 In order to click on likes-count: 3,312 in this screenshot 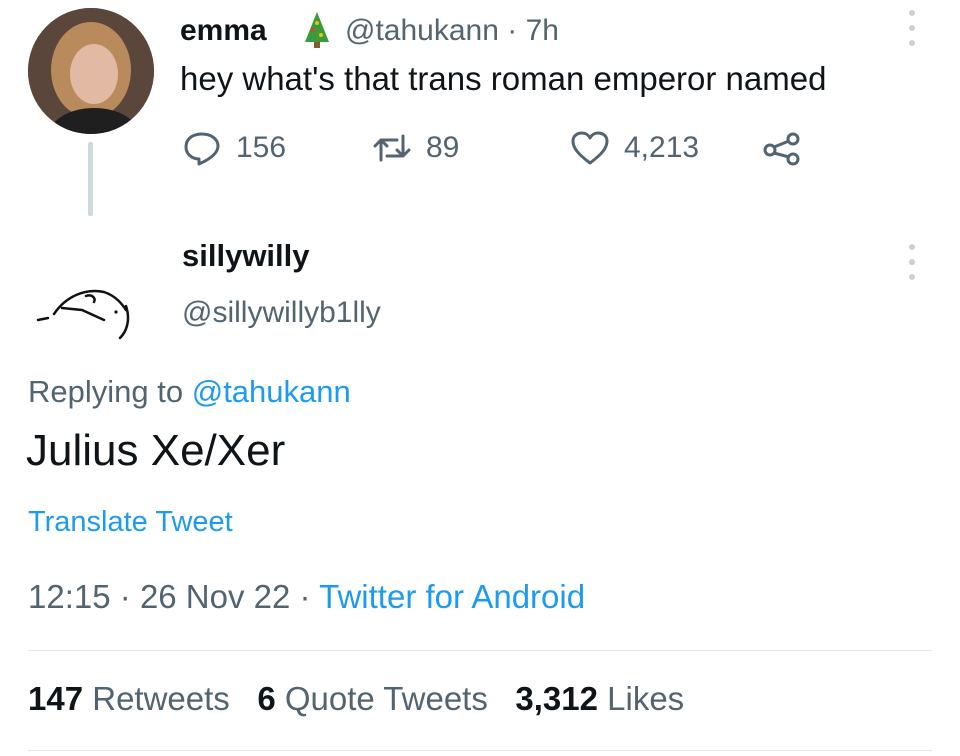, I will do `click(556, 698)`.